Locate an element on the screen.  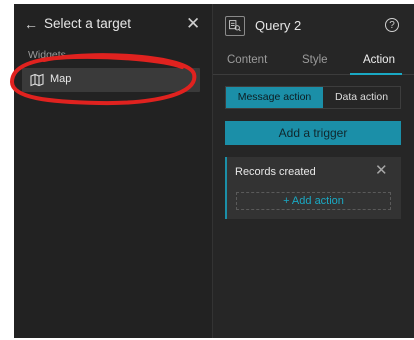
action-type-toggle: Message action Data action is located at coordinates (313, 97).